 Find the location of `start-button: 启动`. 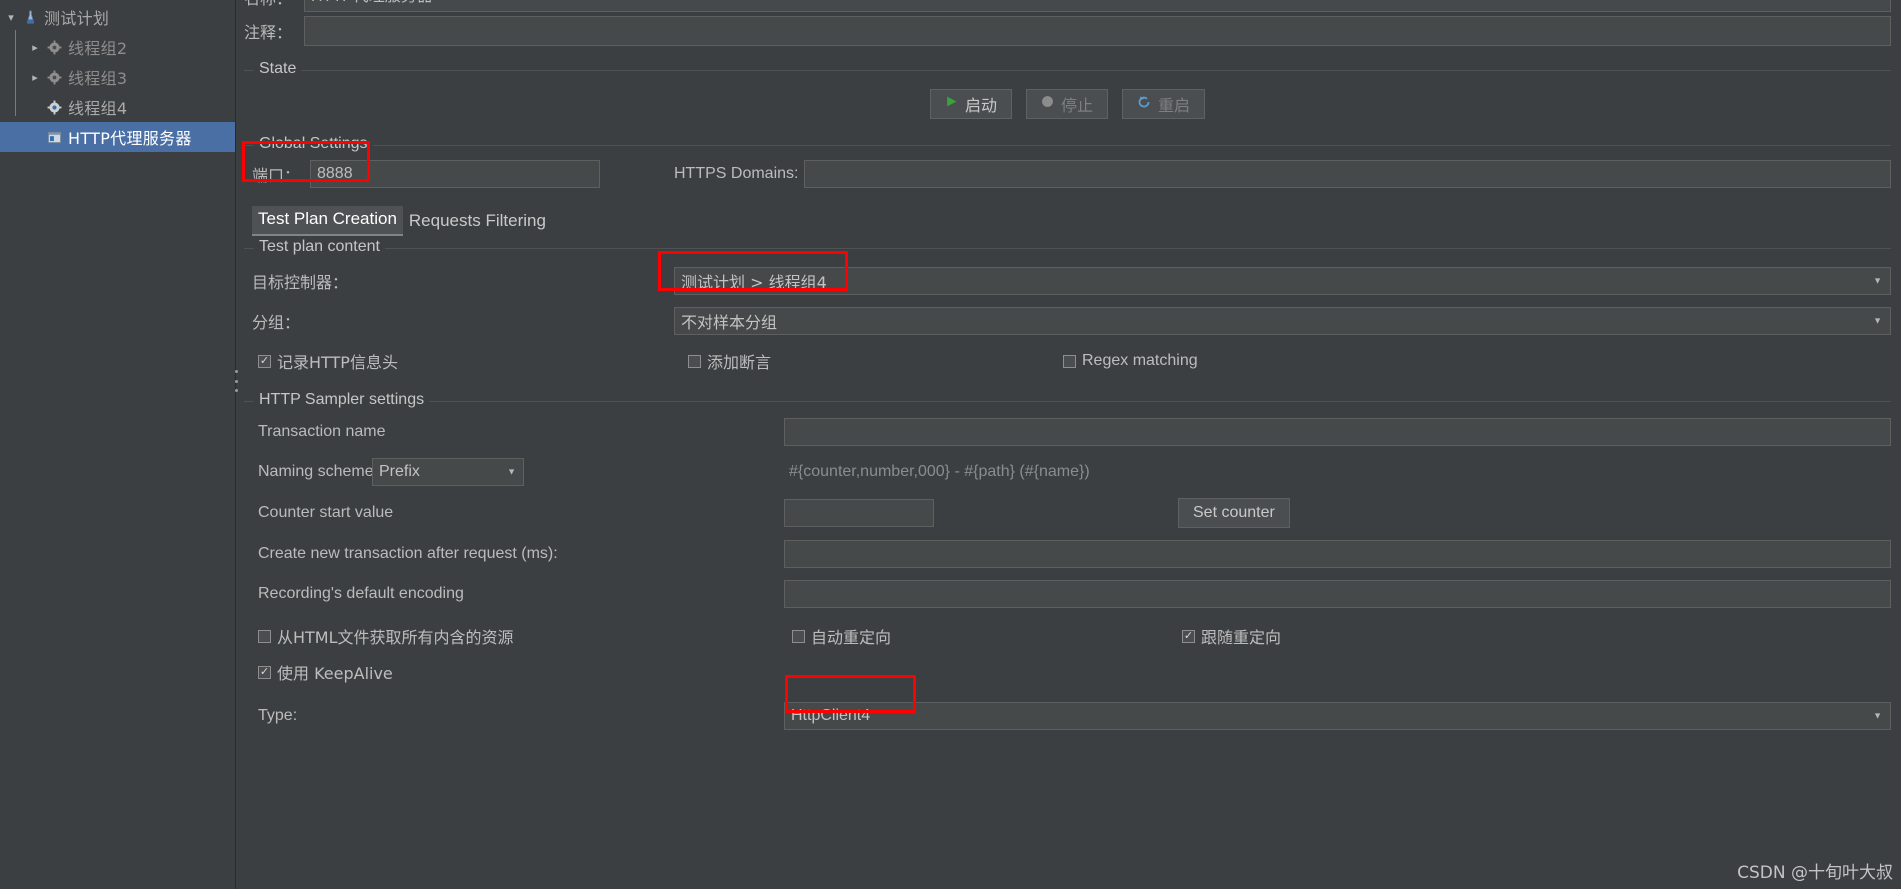

start-button: 启动 is located at coordinates (970, 104).